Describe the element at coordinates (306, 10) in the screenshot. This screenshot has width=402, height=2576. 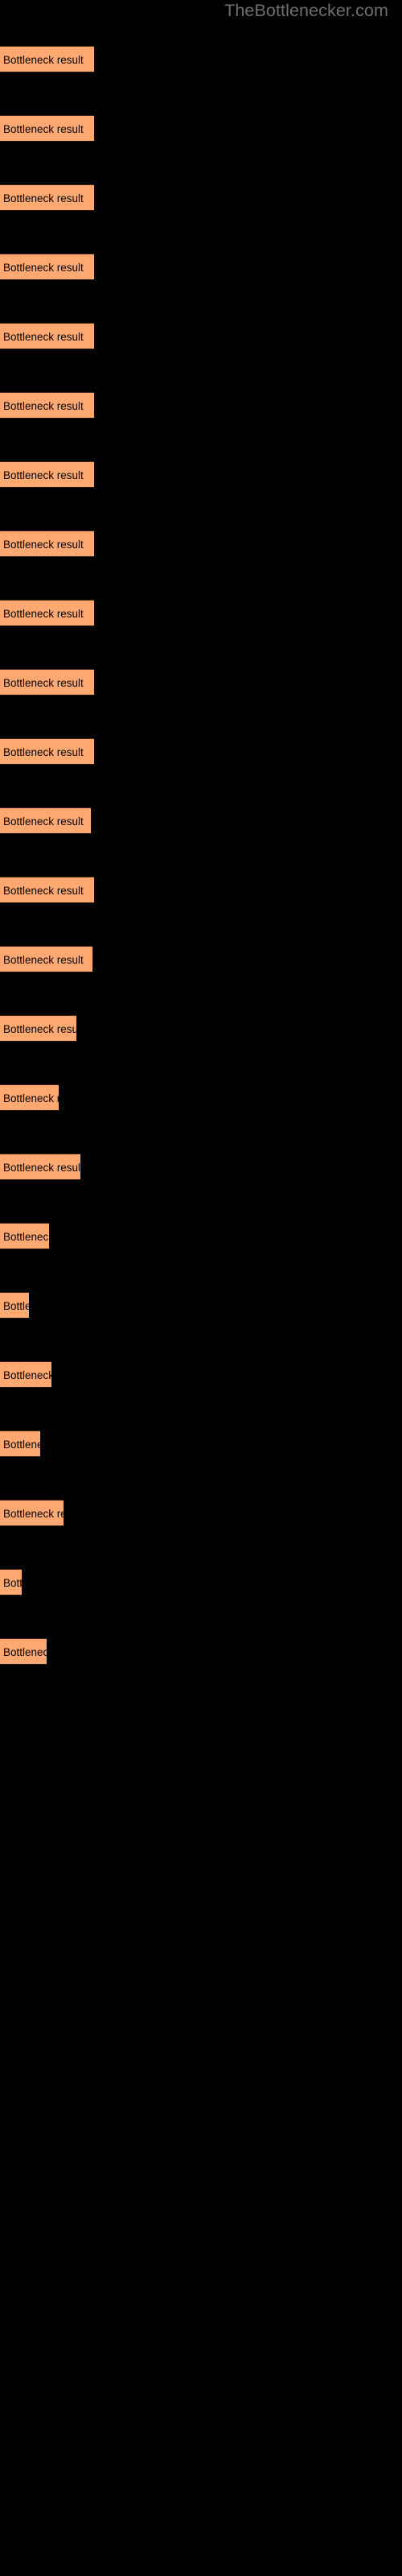
I see `site-watermark: TheBottlenecker.com` at that location.